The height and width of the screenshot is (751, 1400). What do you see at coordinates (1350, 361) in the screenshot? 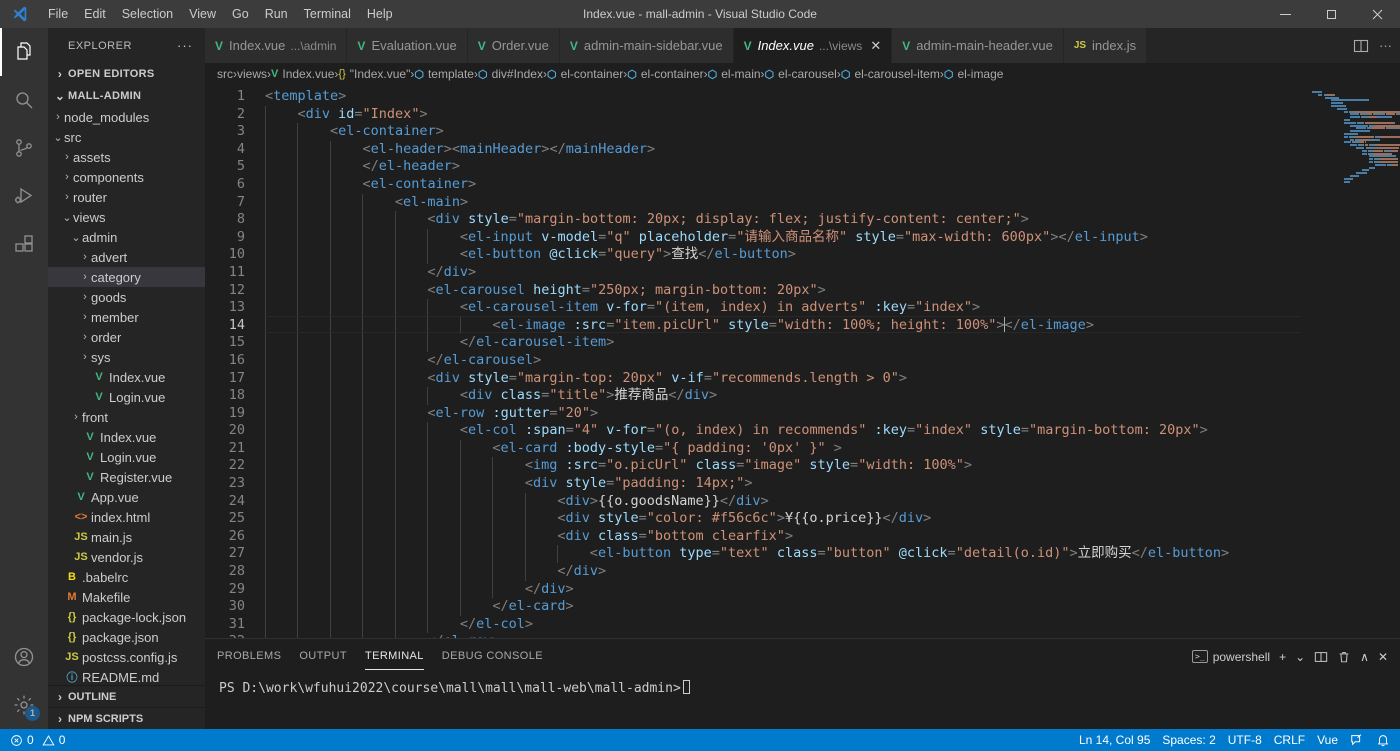
I see `minimap` at bounding box center [1350, 361].